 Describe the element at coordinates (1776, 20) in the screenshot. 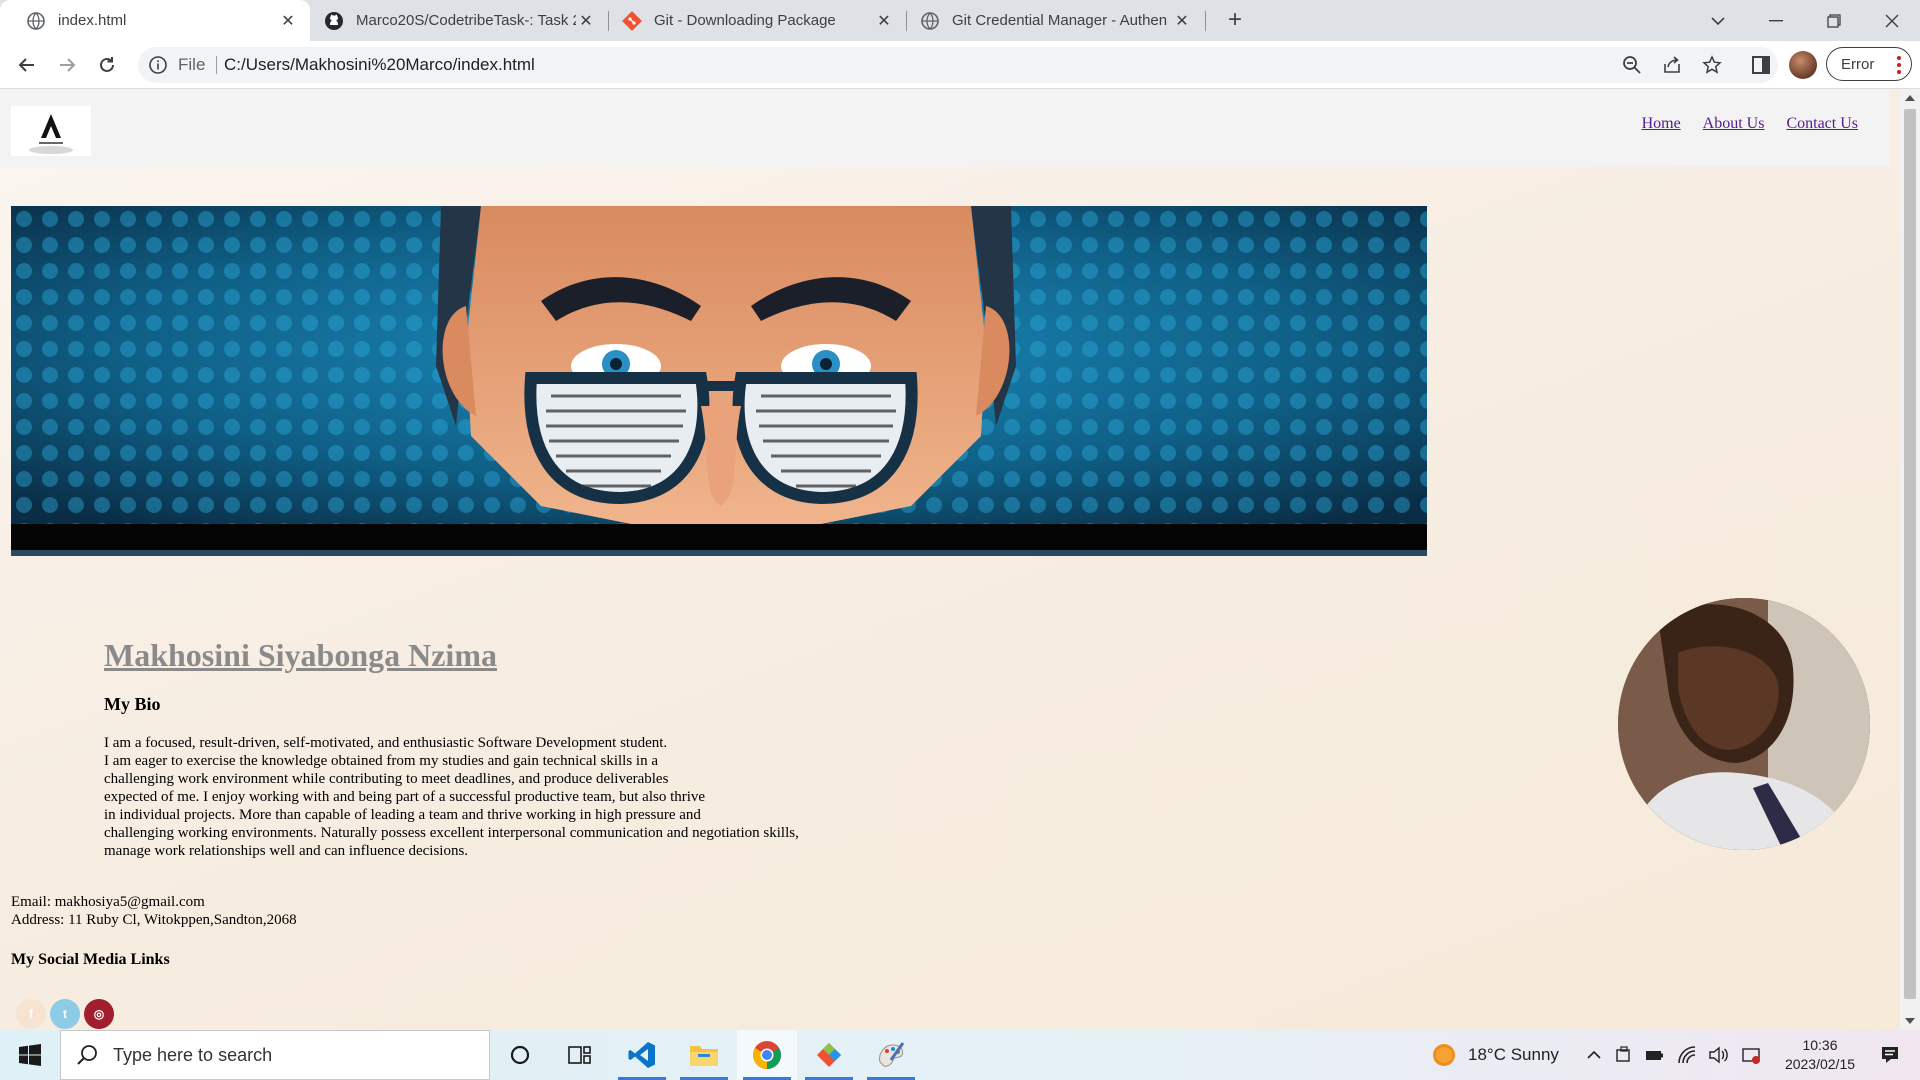

I see `minimize-button` at that location.